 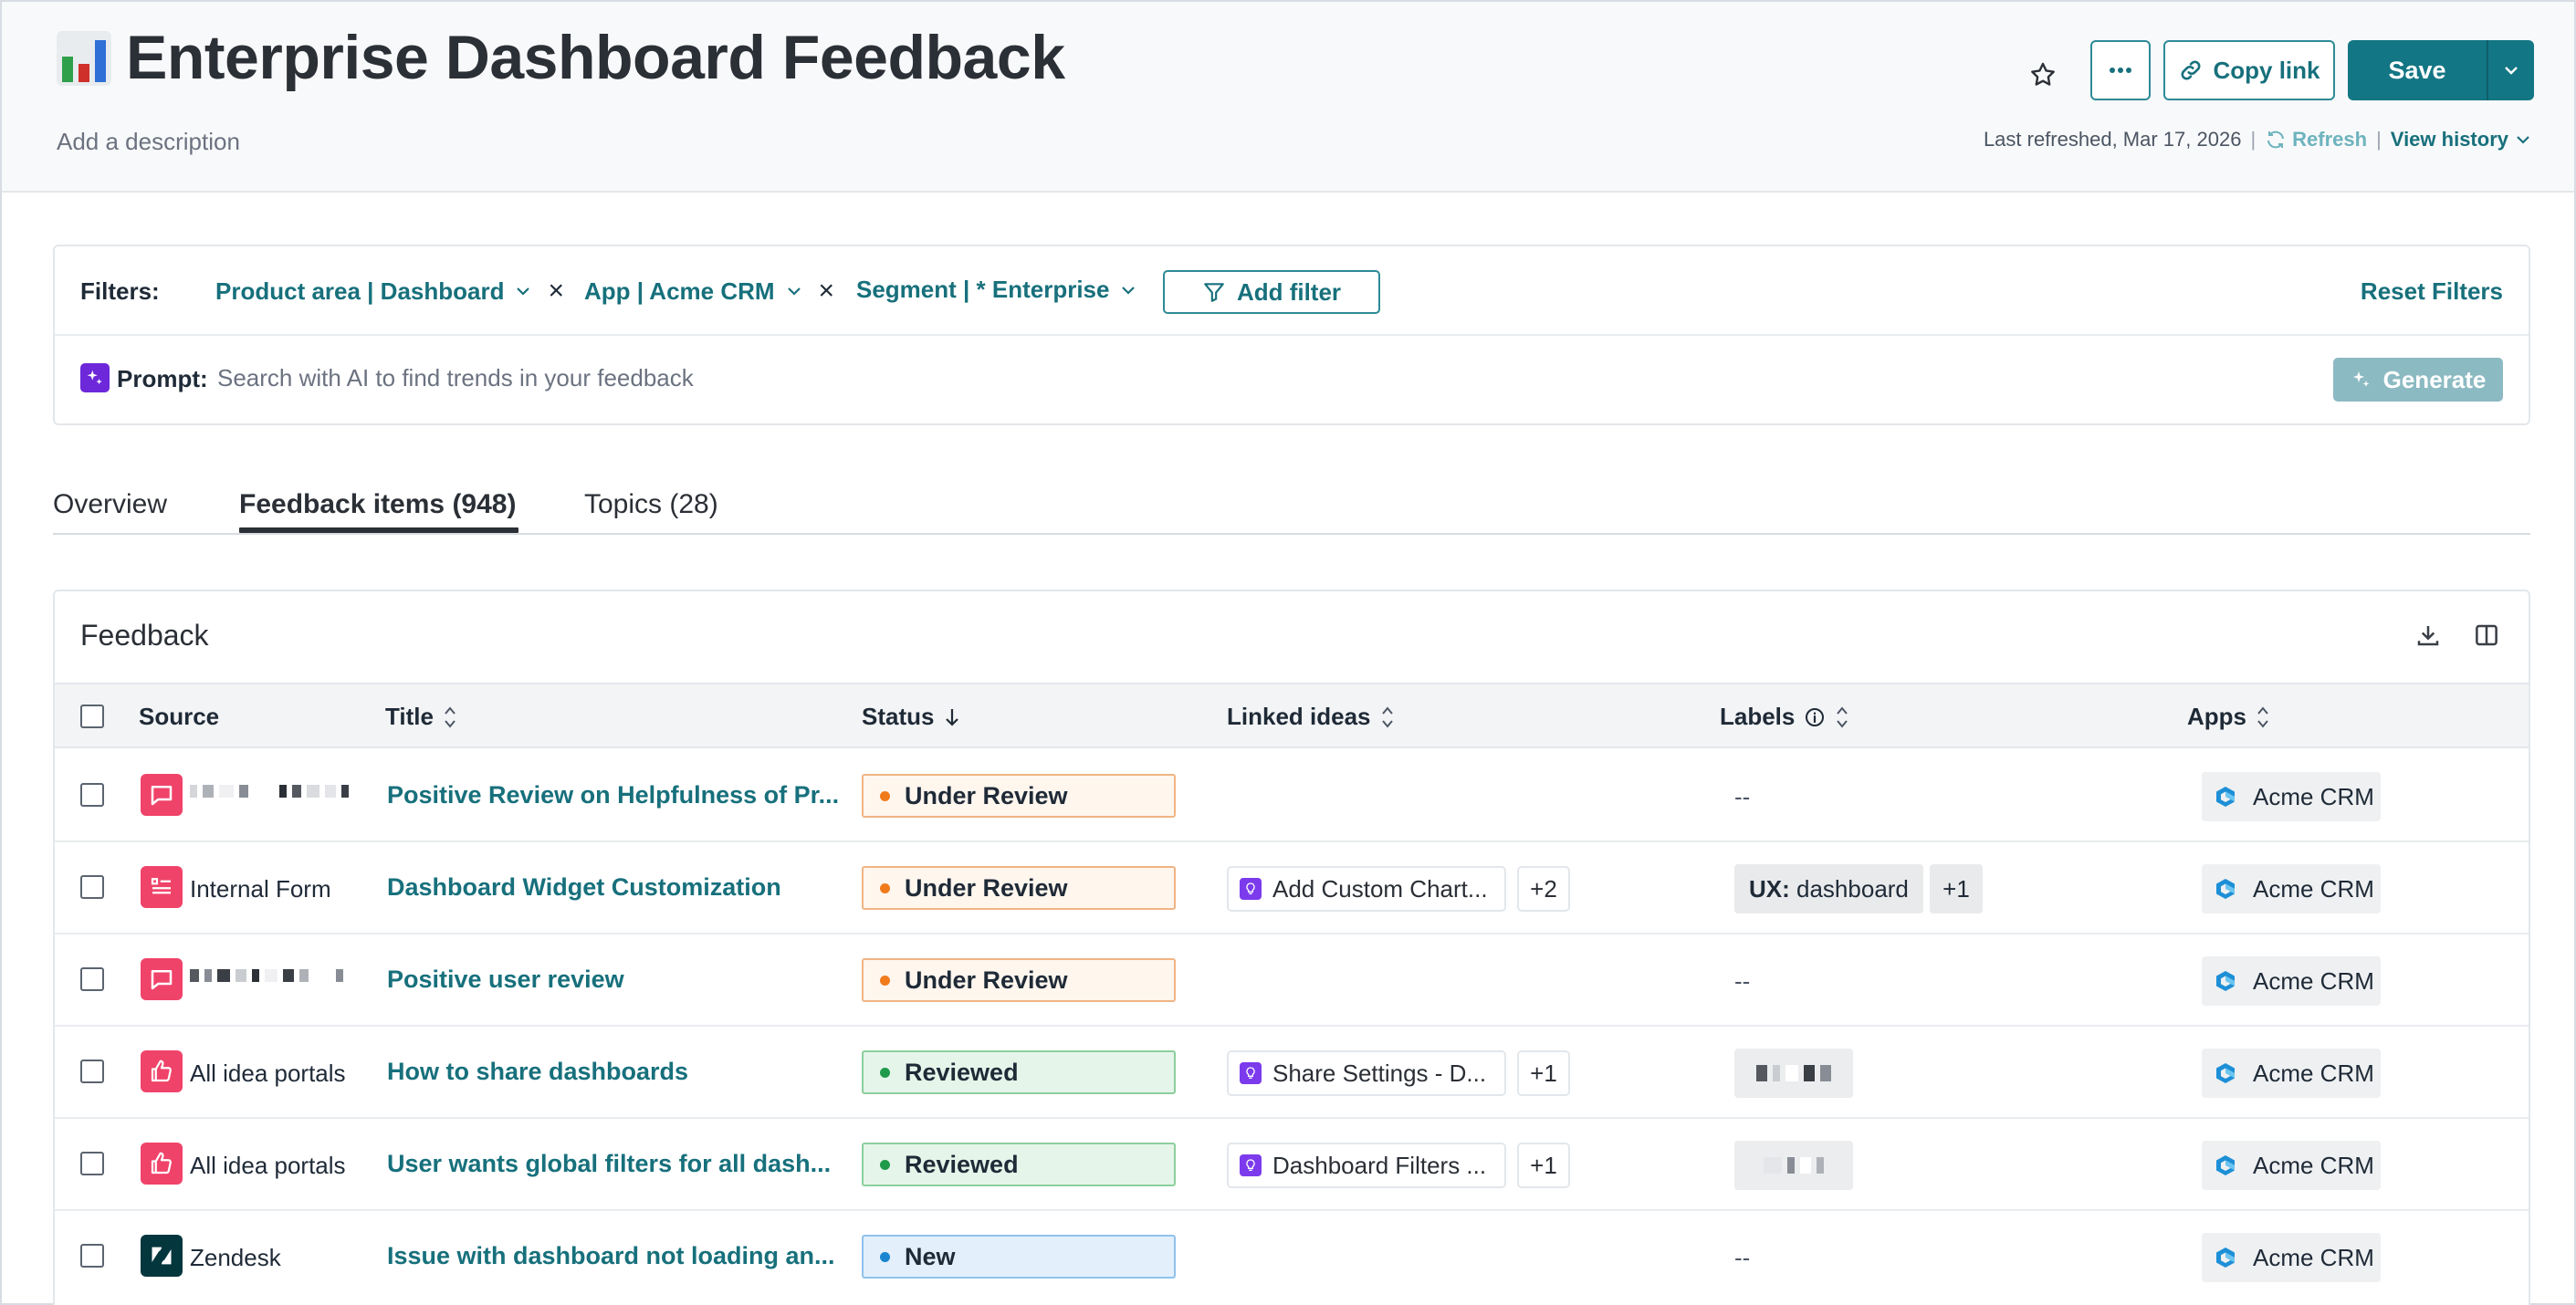 What do you see at coordinates (1743, 1257) in the screenshot?
I see `labels-empty: --` at bounding box center [1743, 1257].